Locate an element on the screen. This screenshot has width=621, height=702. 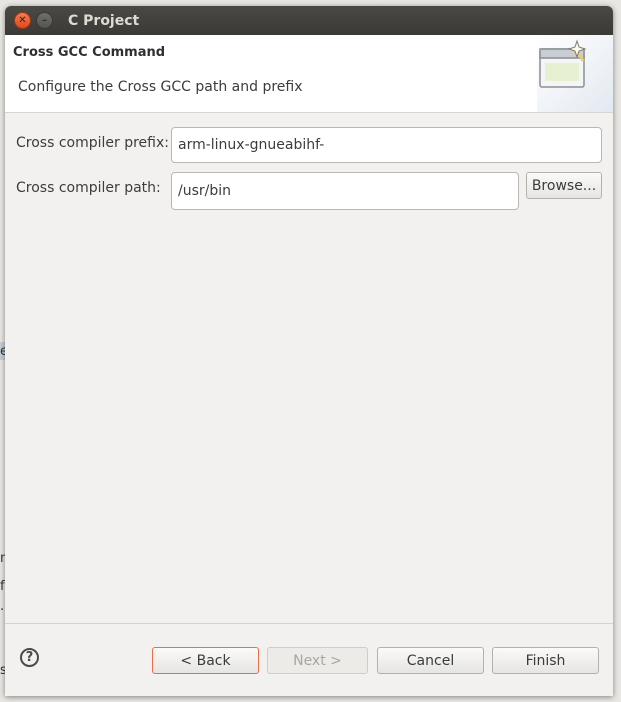
cross-compiler-prefix-input is located at coordinates (386, 145).